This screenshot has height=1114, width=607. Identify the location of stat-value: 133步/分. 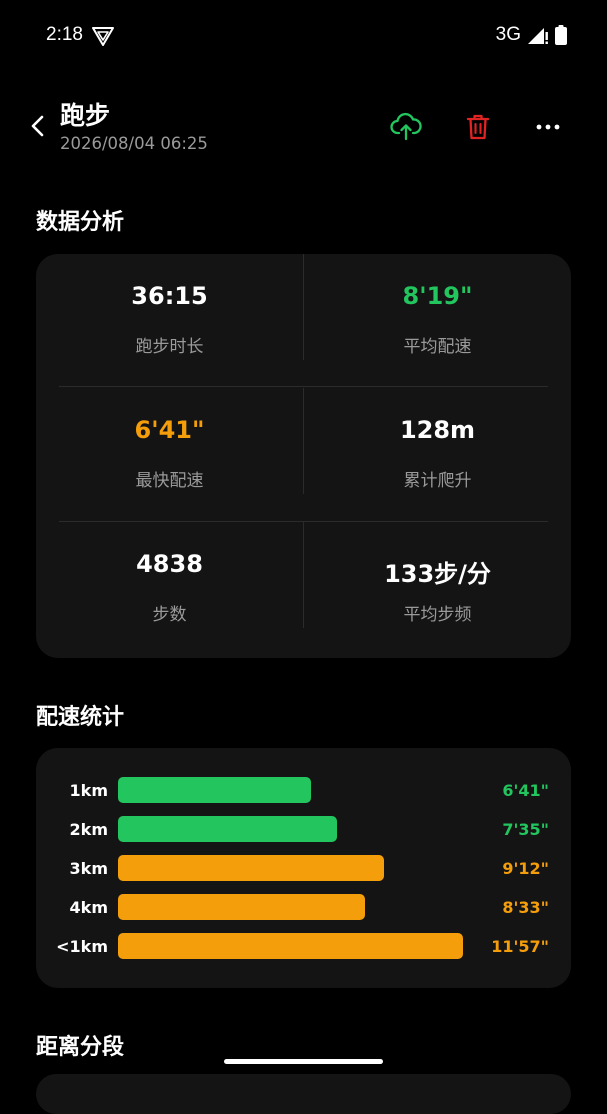
(437, 574).